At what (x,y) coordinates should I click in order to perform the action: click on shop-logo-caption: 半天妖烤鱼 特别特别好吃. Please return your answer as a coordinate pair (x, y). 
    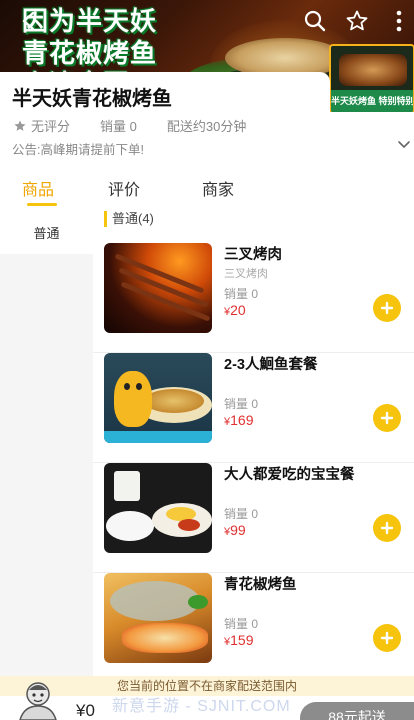
    Looking at the image, I should click on (372, 101).